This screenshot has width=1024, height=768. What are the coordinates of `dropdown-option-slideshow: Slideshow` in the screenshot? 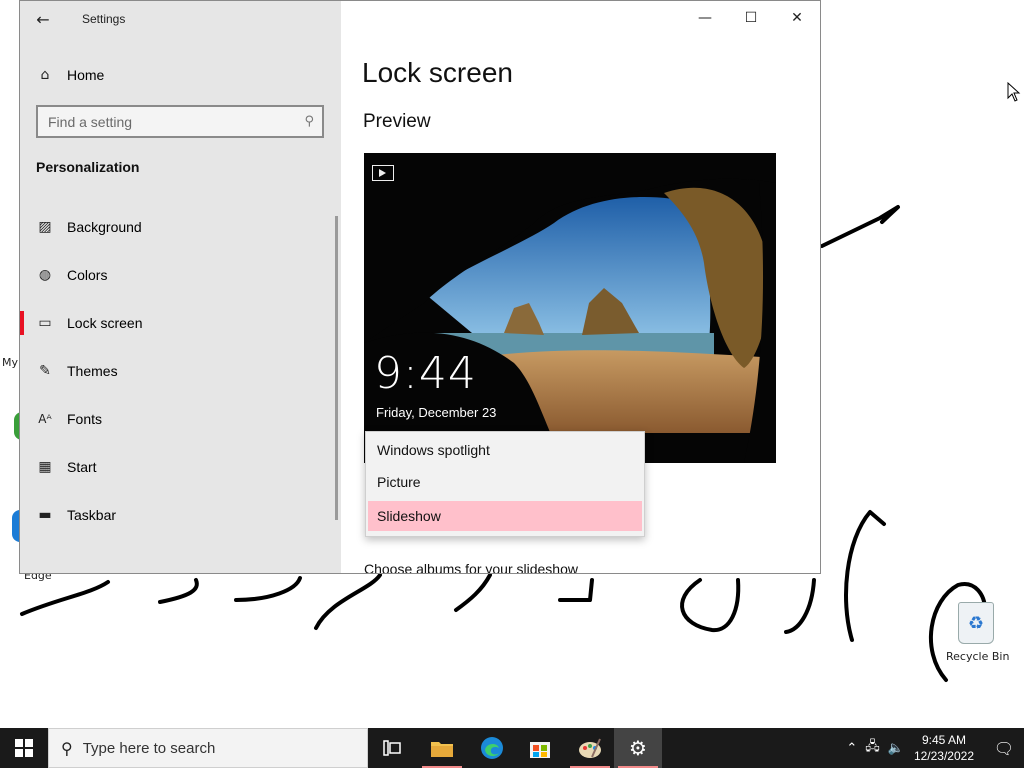 It's located at (505, 516).